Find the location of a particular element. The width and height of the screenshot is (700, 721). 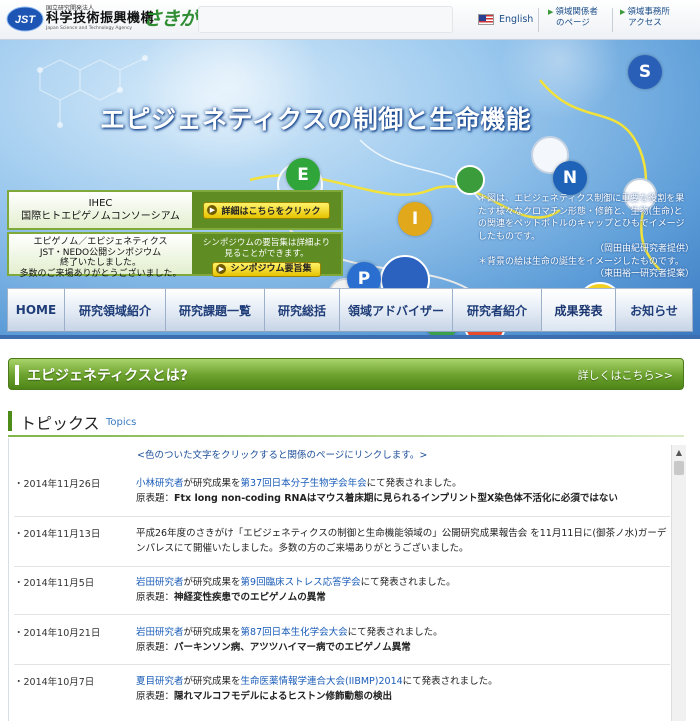

logo-text: JST is located at coordinates (25, 20).